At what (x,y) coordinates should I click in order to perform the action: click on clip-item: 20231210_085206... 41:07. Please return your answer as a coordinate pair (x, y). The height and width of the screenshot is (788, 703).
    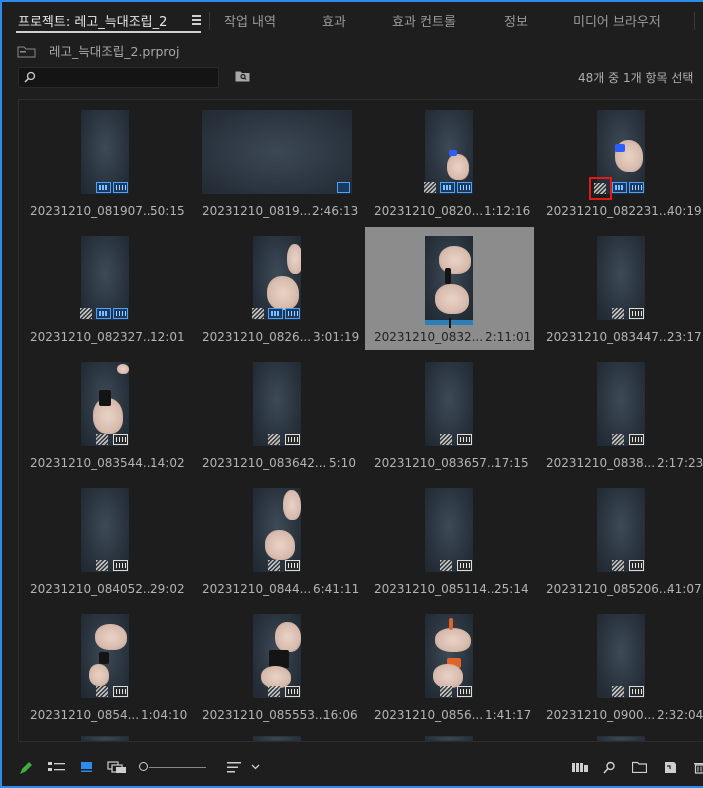
    Looking at the image, I should click on (619, 540).